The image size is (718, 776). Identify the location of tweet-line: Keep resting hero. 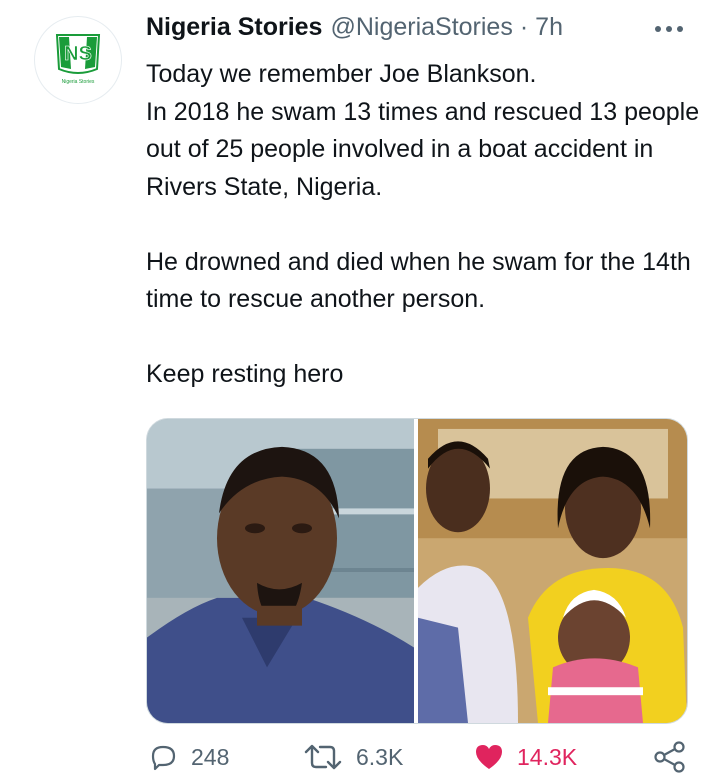
(245, 374).